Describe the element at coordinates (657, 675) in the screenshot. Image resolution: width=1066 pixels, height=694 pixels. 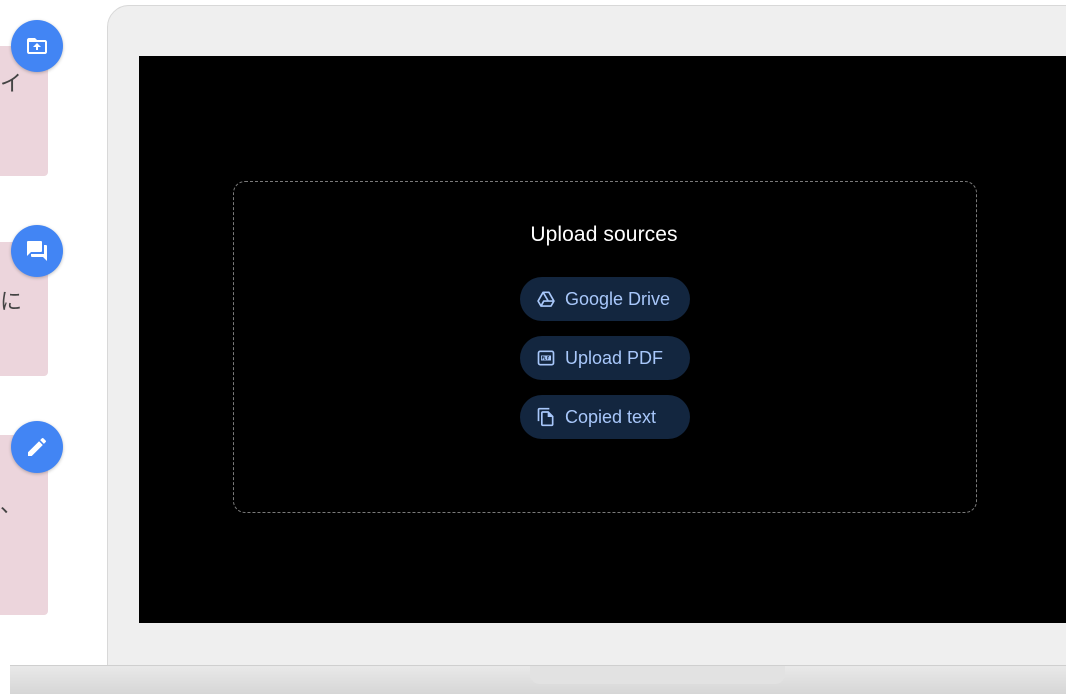
I see `laptop-notch` at that location.